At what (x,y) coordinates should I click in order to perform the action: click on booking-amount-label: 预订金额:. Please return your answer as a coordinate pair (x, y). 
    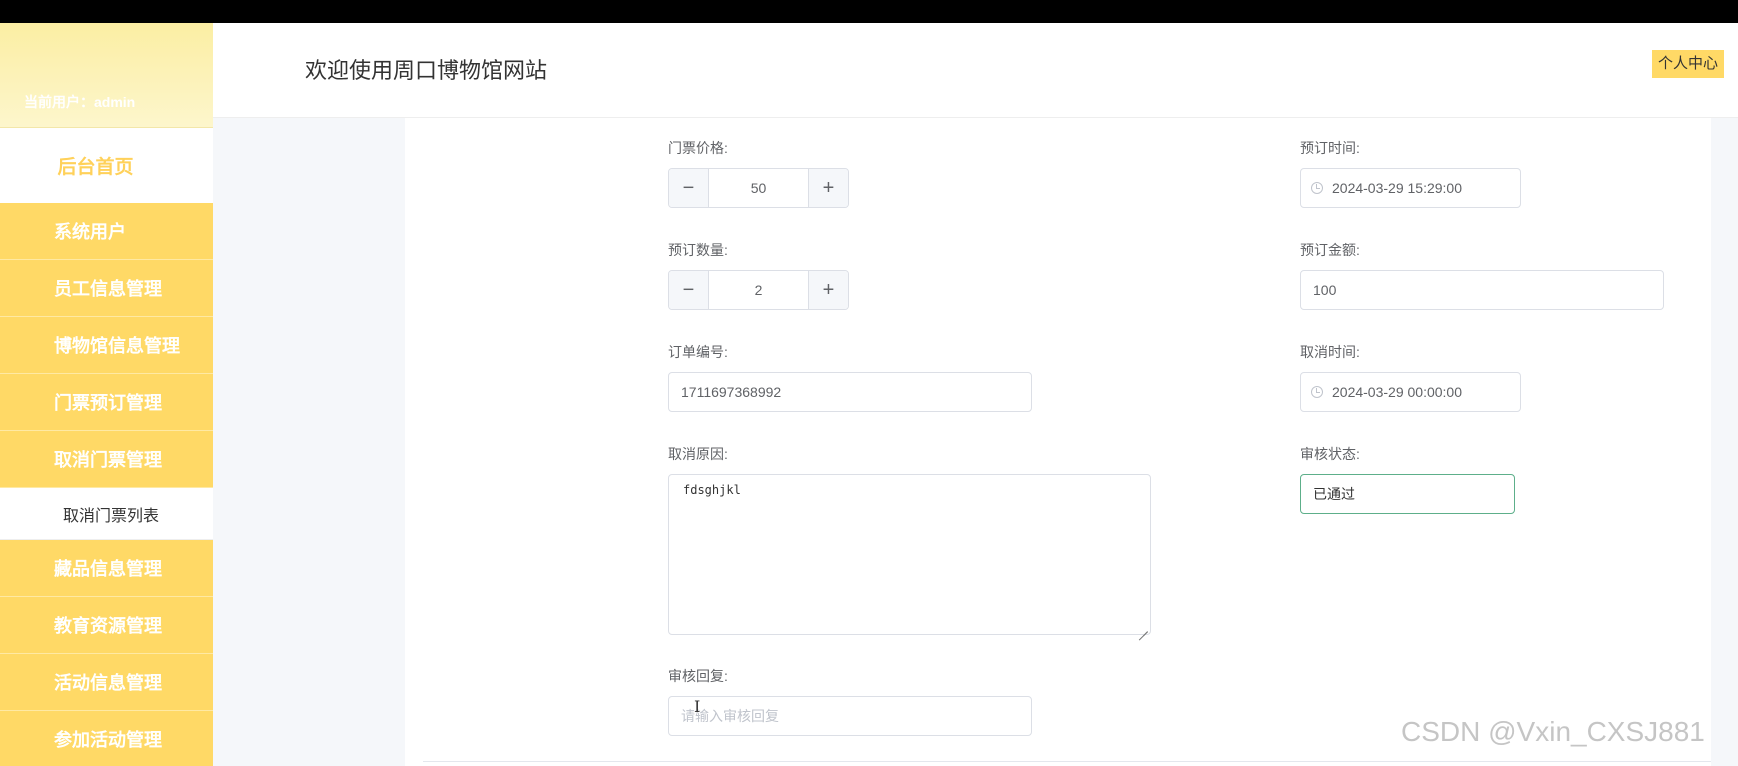
    Looking at the image, I should click on (1330, 250).